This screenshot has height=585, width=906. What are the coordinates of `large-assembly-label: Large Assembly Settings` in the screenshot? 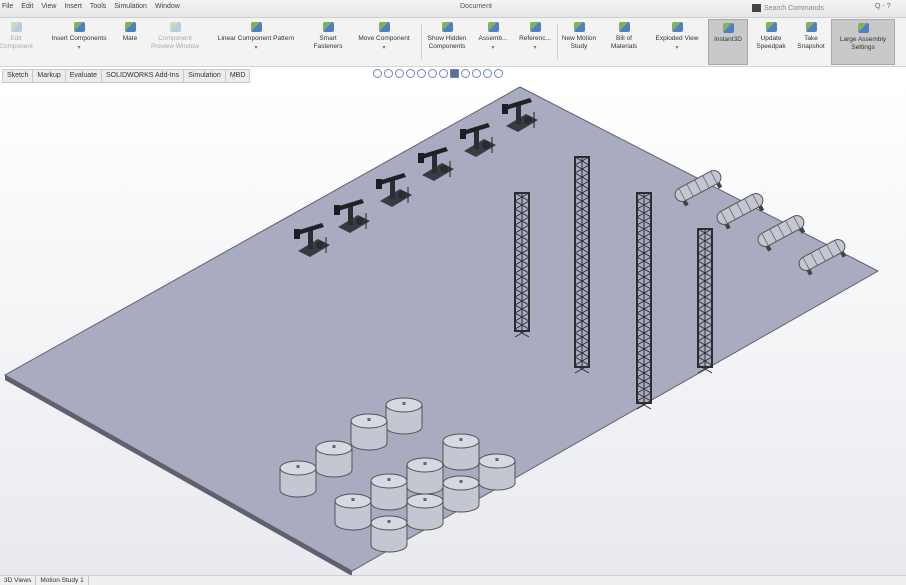 It's located at (863, 43).